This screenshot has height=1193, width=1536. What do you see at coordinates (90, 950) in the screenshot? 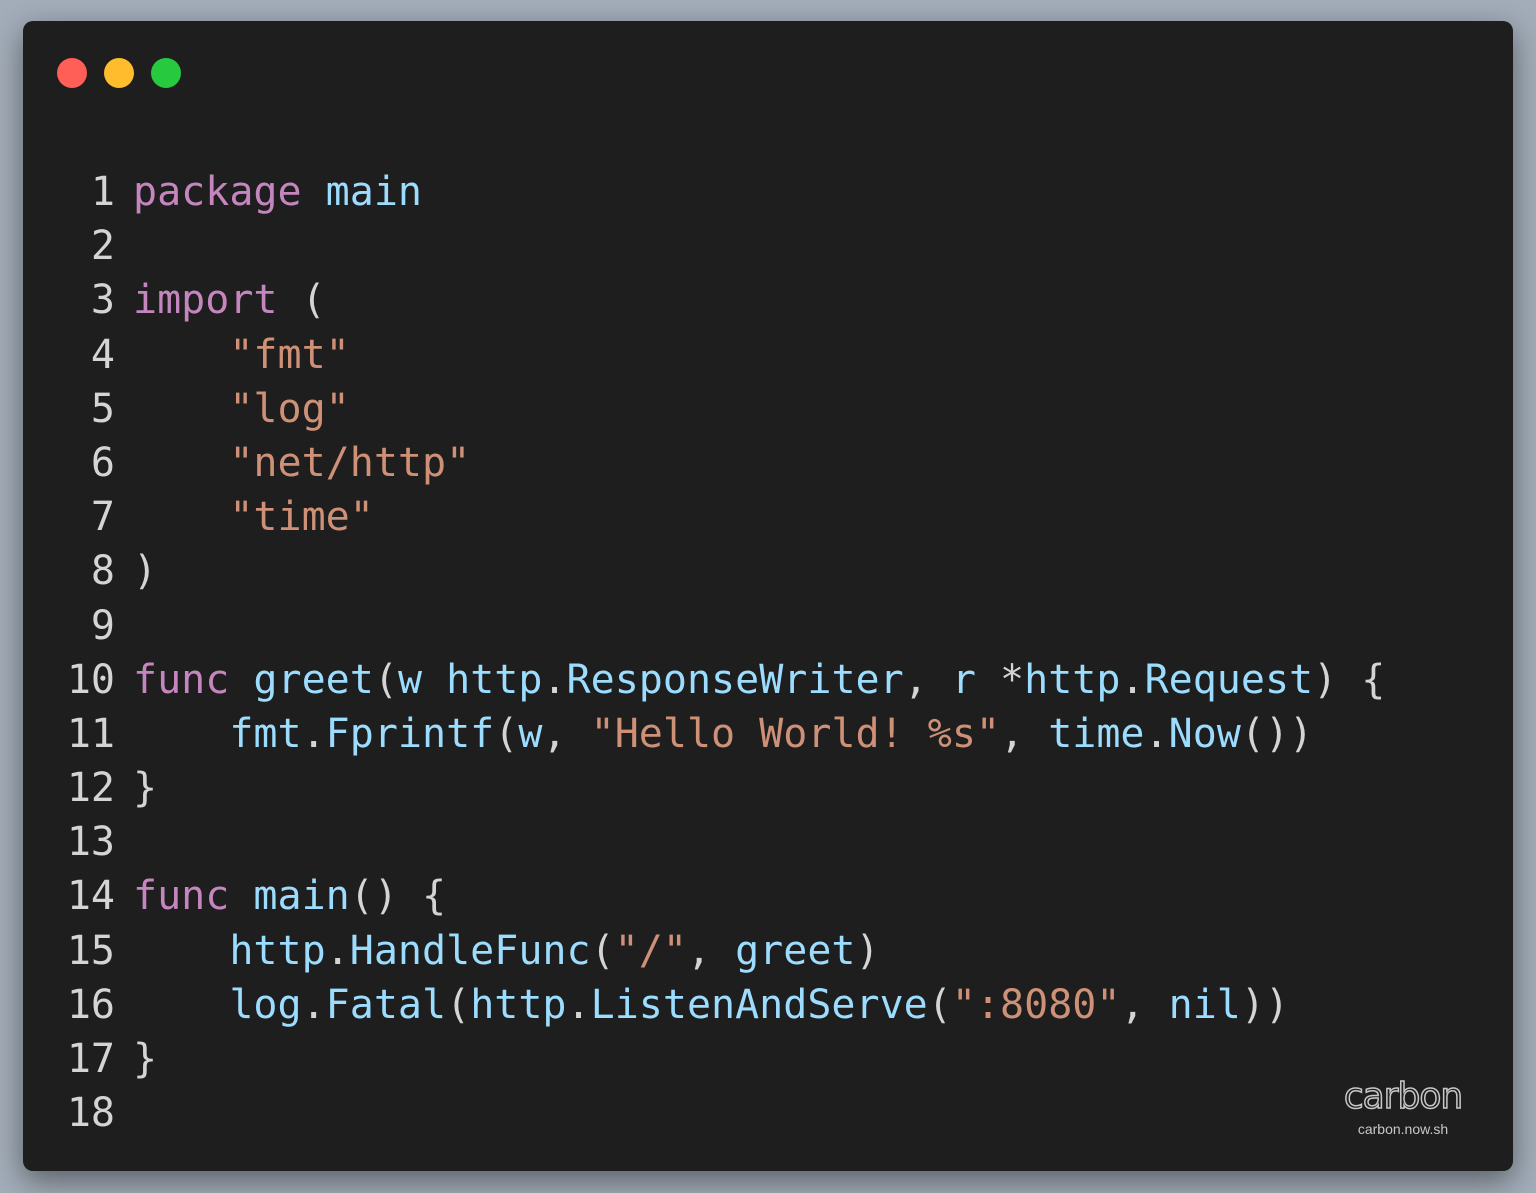
I see `line-number: 15` at bounding box center [90, 950].